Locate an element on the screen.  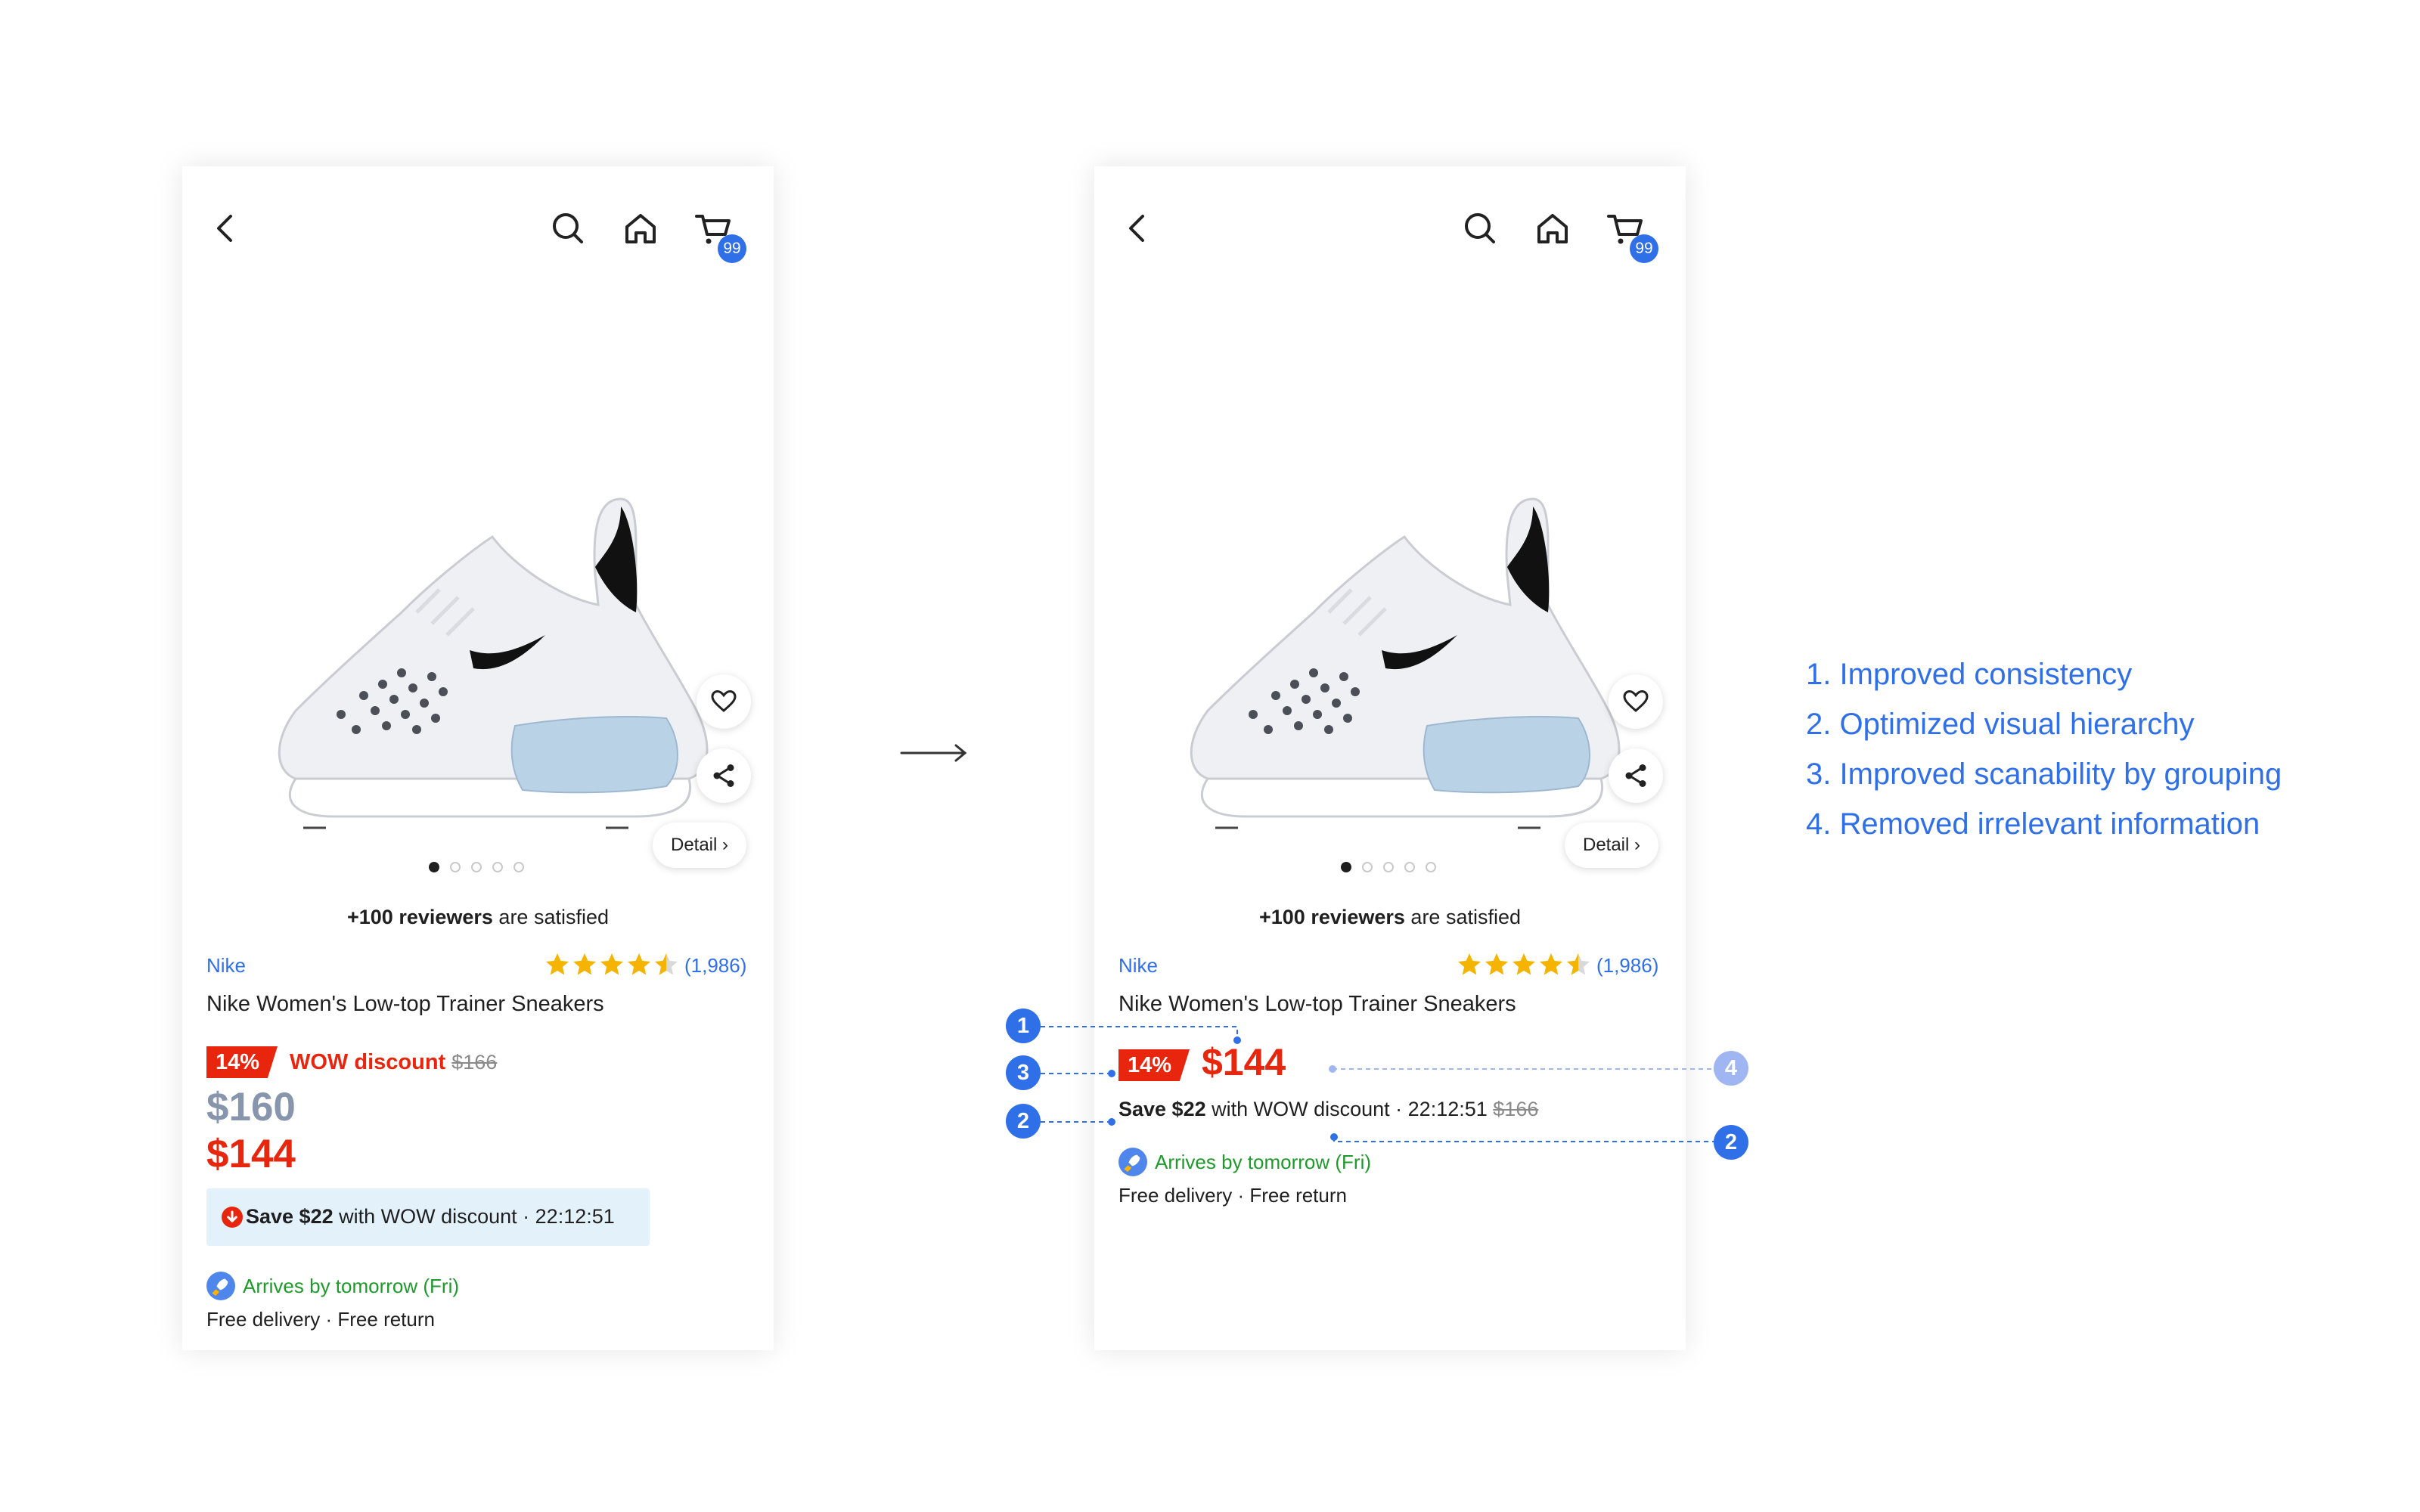
note-item: 2. Optimized visual hierarchy is located at coordinates (2000, 724).